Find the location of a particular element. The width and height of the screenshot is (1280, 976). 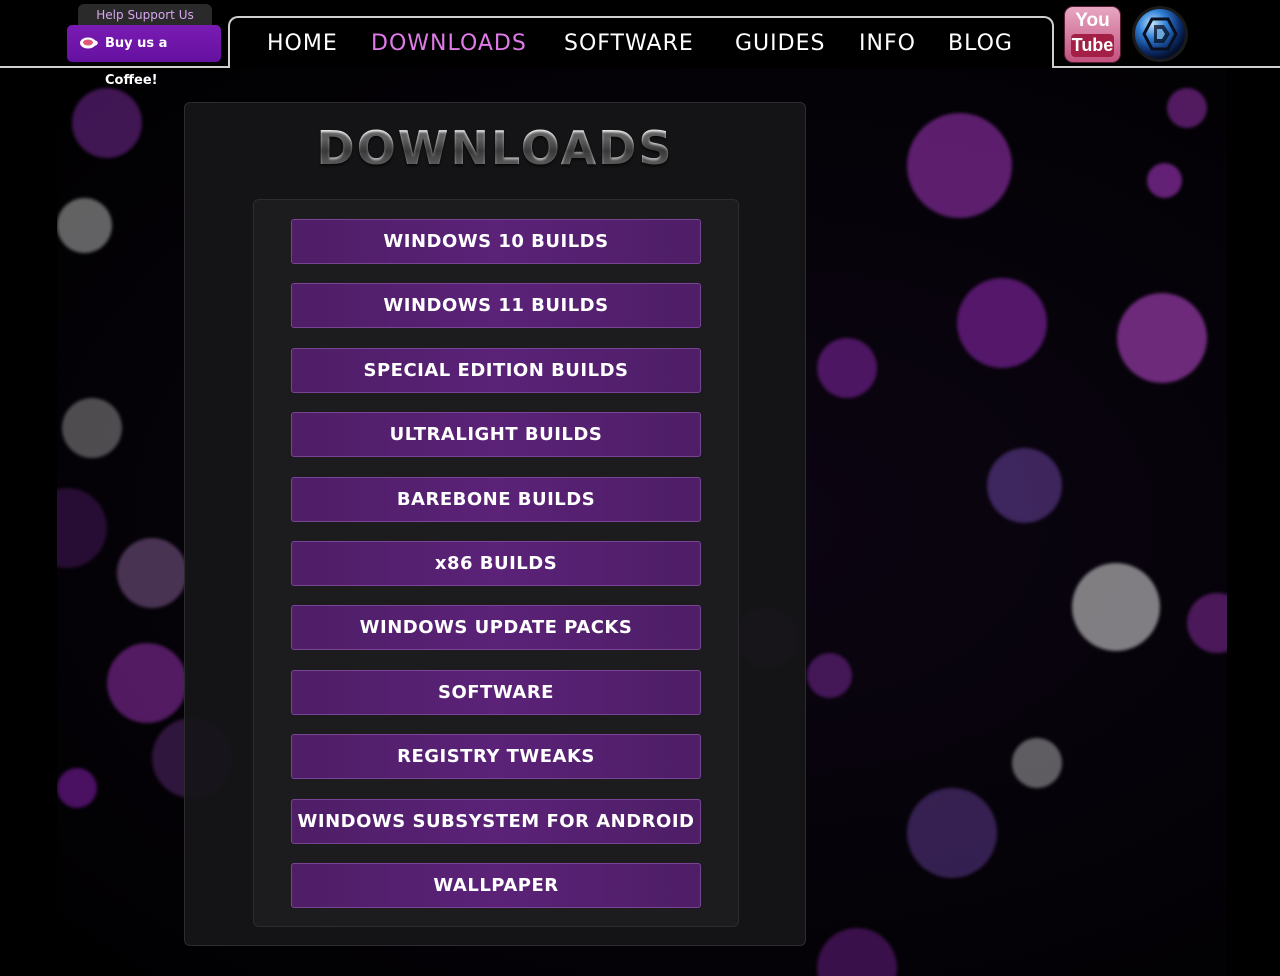

nav-blog: BLOG is located at coordinates (980, 44).